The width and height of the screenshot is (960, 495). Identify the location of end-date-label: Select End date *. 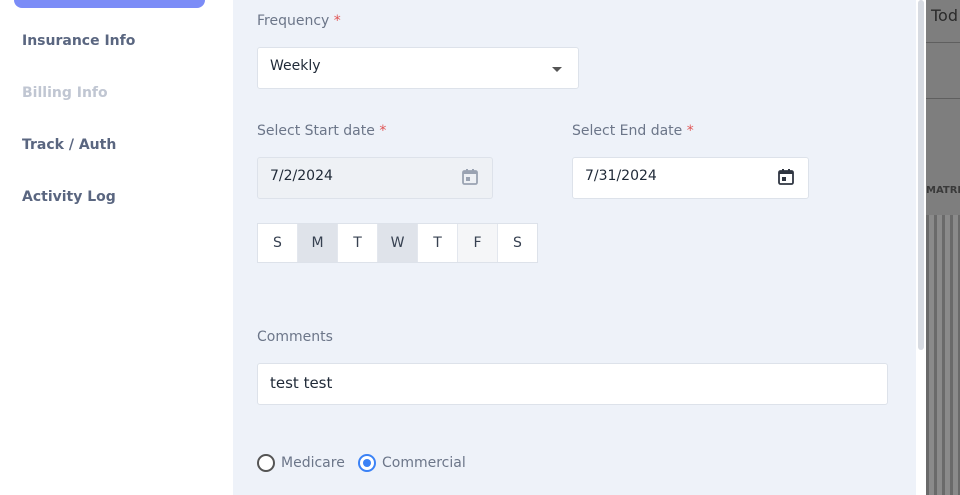
(633, 131).